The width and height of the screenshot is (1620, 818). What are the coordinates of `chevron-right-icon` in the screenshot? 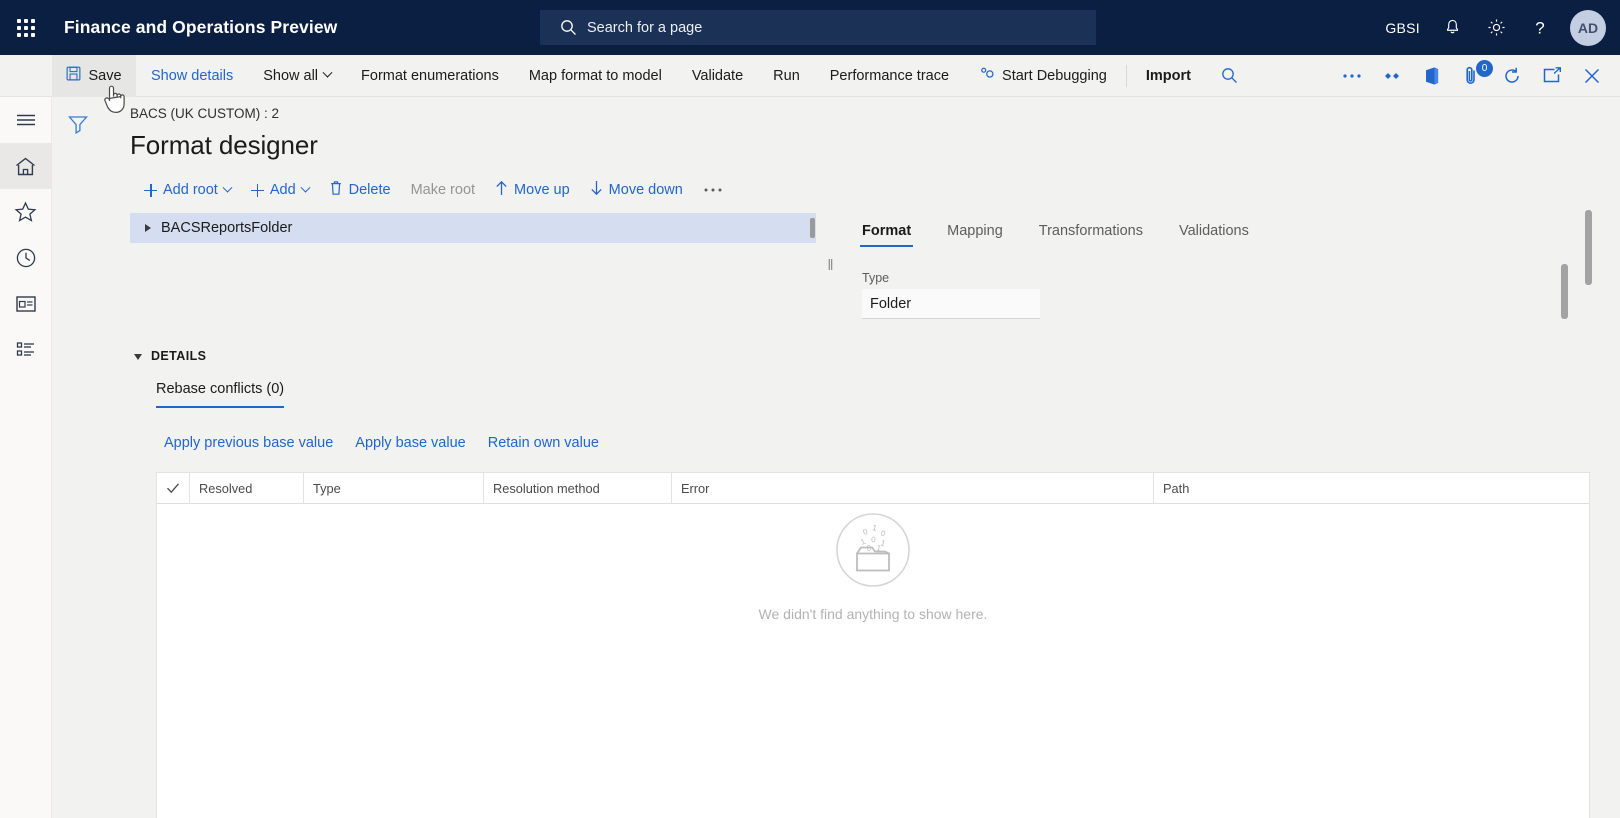 It's located at (148, 228).